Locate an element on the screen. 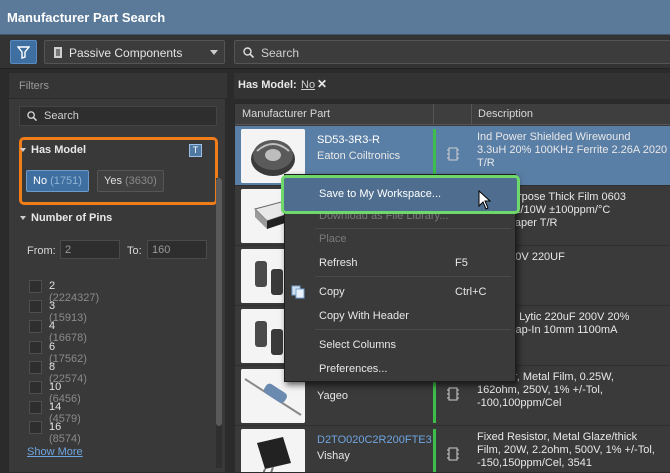 The width and height of the screenshot is (670, 473). pins-to-label: To: is located at coordinates (134, 251).